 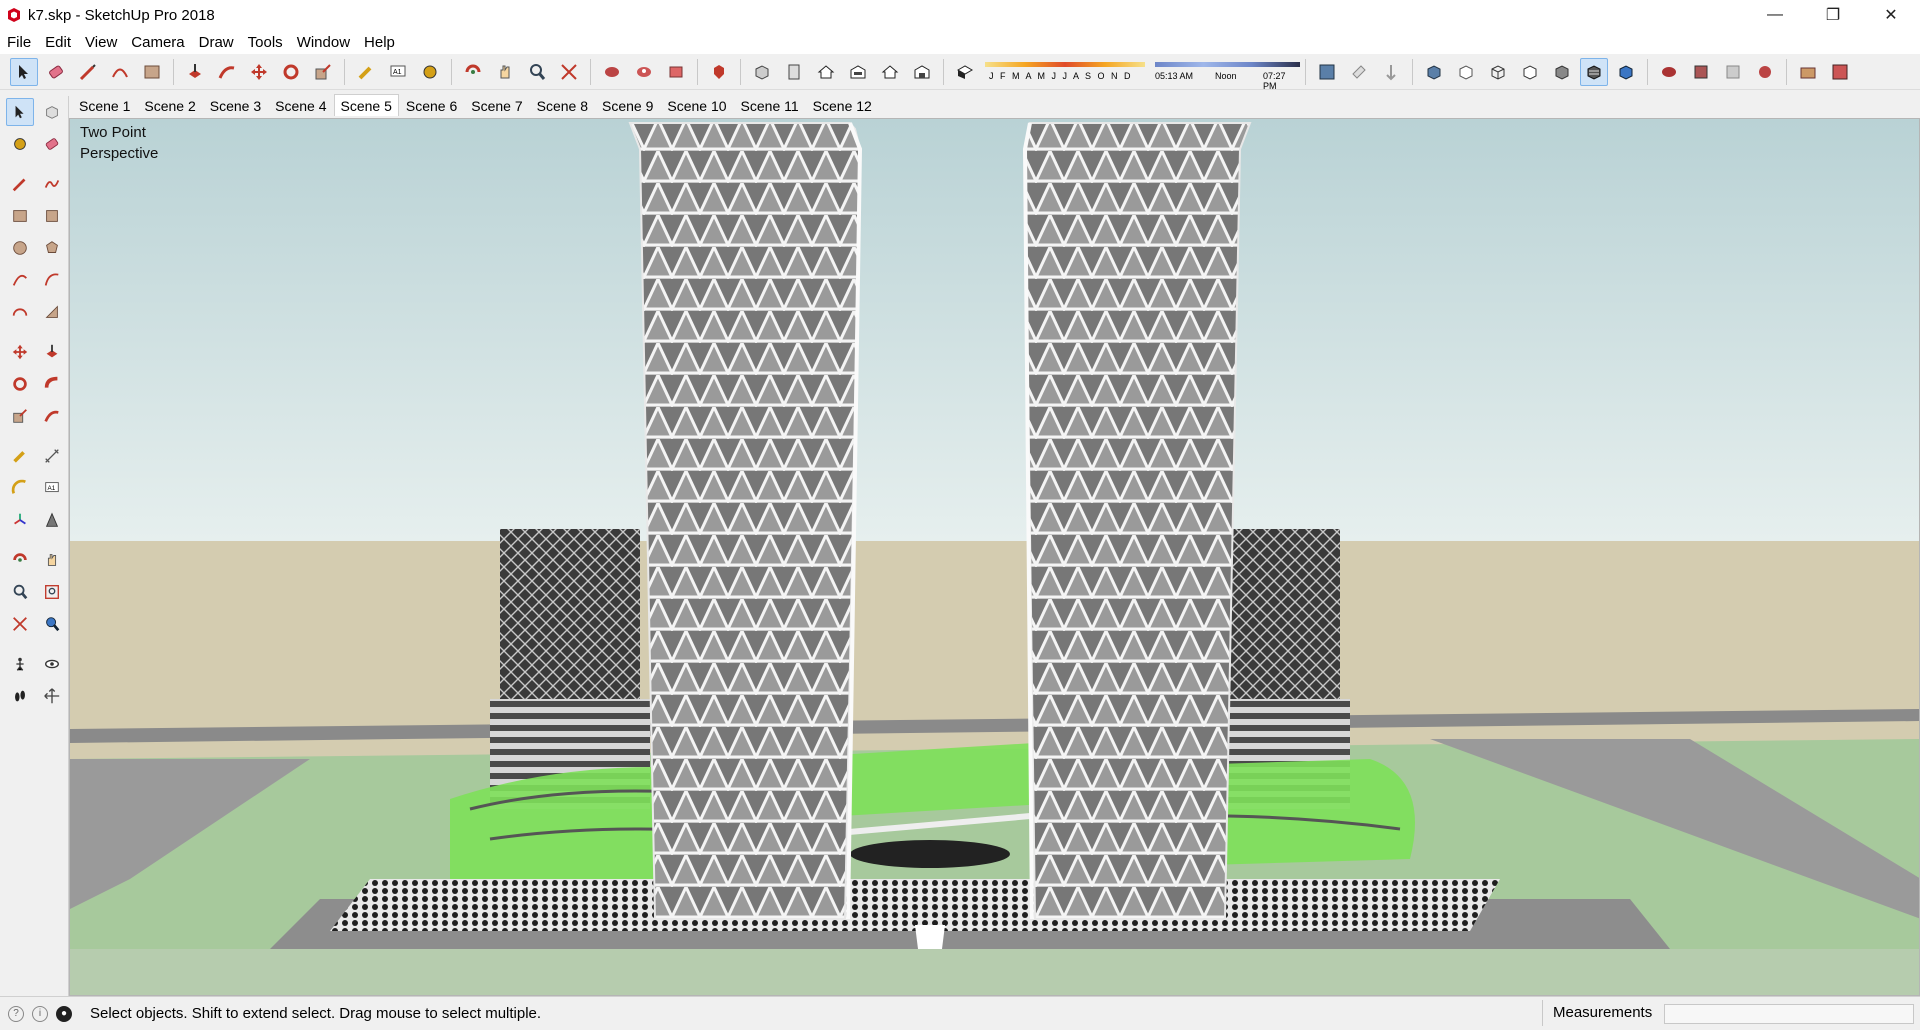 I want to click on right-view-icon, so click(x=858, y=72).